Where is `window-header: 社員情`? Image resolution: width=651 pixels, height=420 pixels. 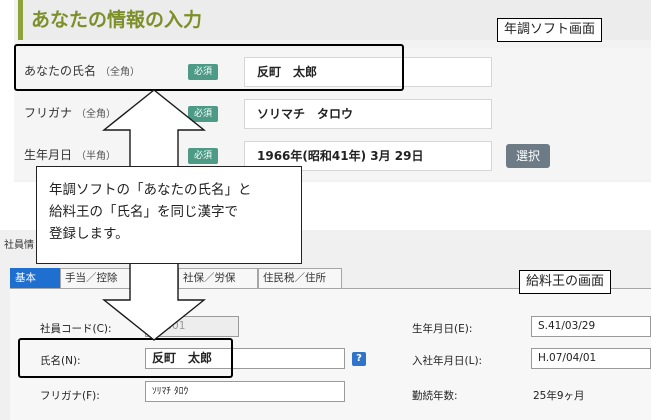
window-header: 社員情 is located at coordinates (19, 245).